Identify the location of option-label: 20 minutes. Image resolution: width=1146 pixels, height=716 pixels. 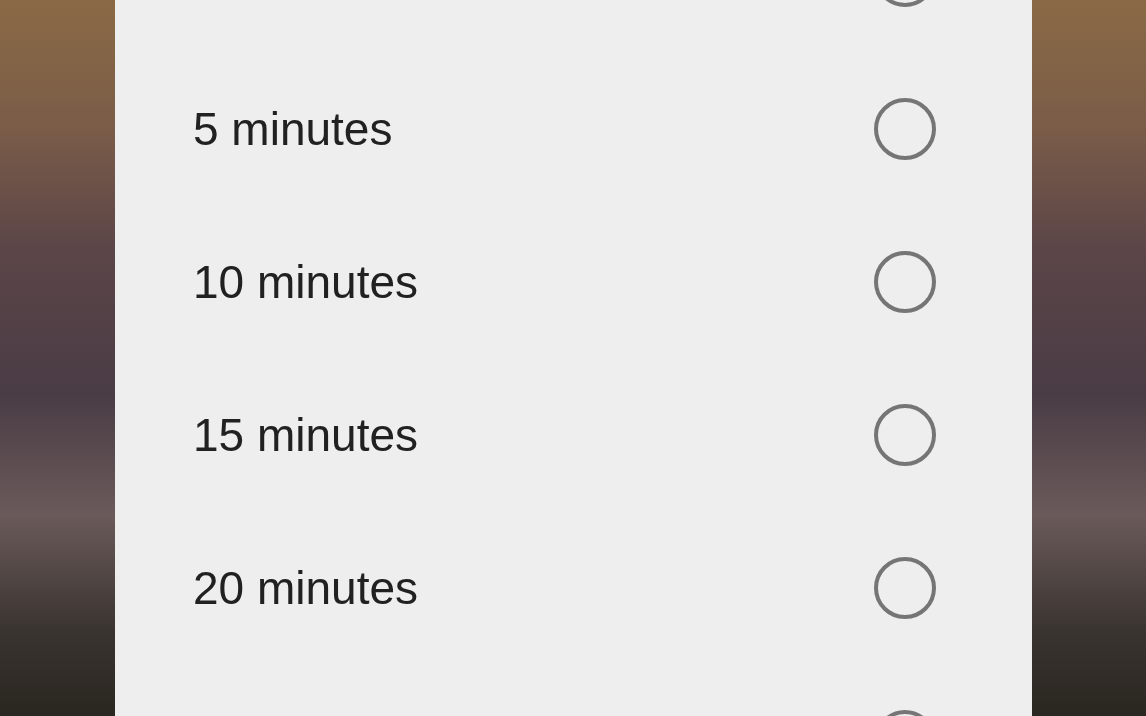
(305, 587).